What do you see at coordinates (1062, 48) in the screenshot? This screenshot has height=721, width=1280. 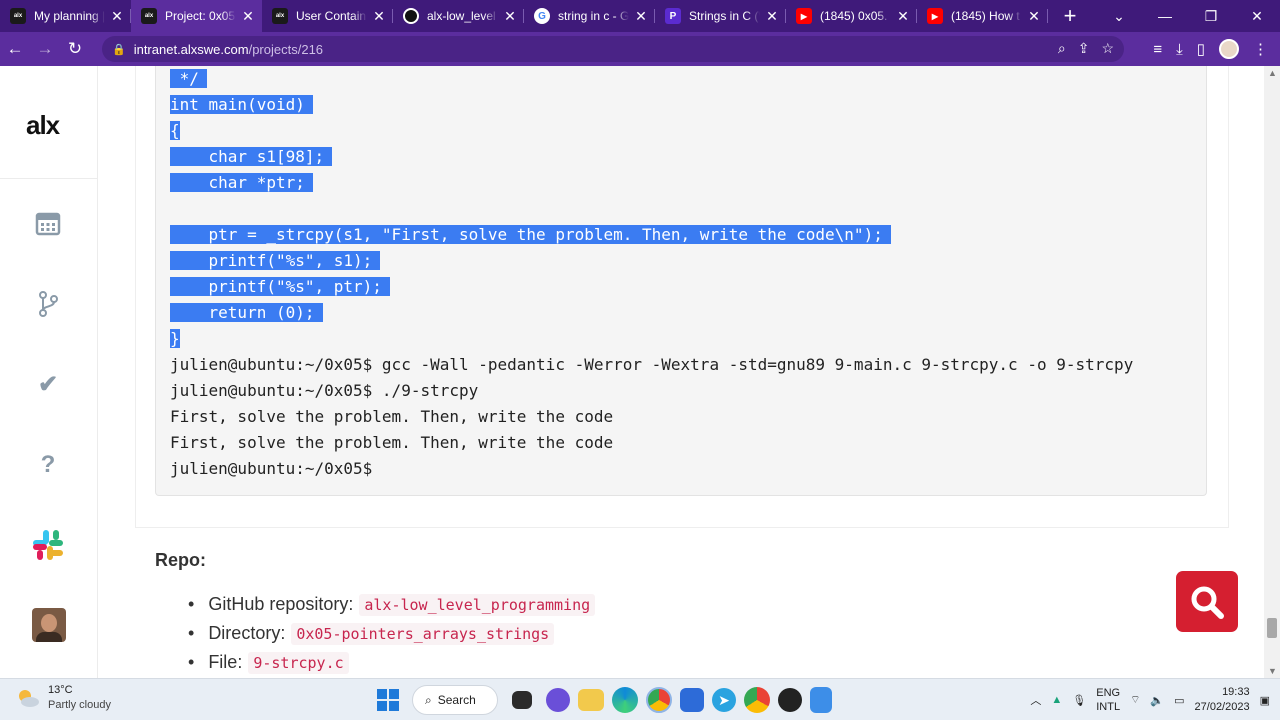 I see `zoom-icon: ⌕` at bounding box center [1062, 48].